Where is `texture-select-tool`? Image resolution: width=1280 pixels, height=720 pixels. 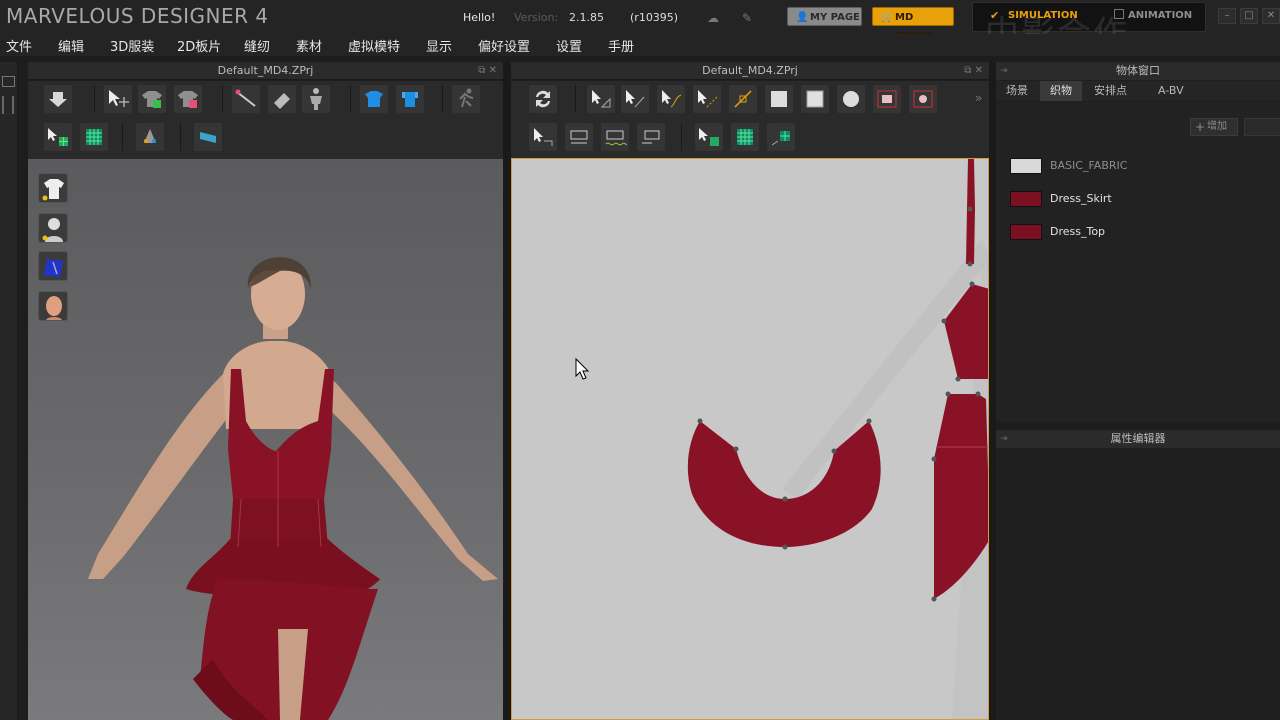 texture-select-tool is located at coordinates (58, 137).